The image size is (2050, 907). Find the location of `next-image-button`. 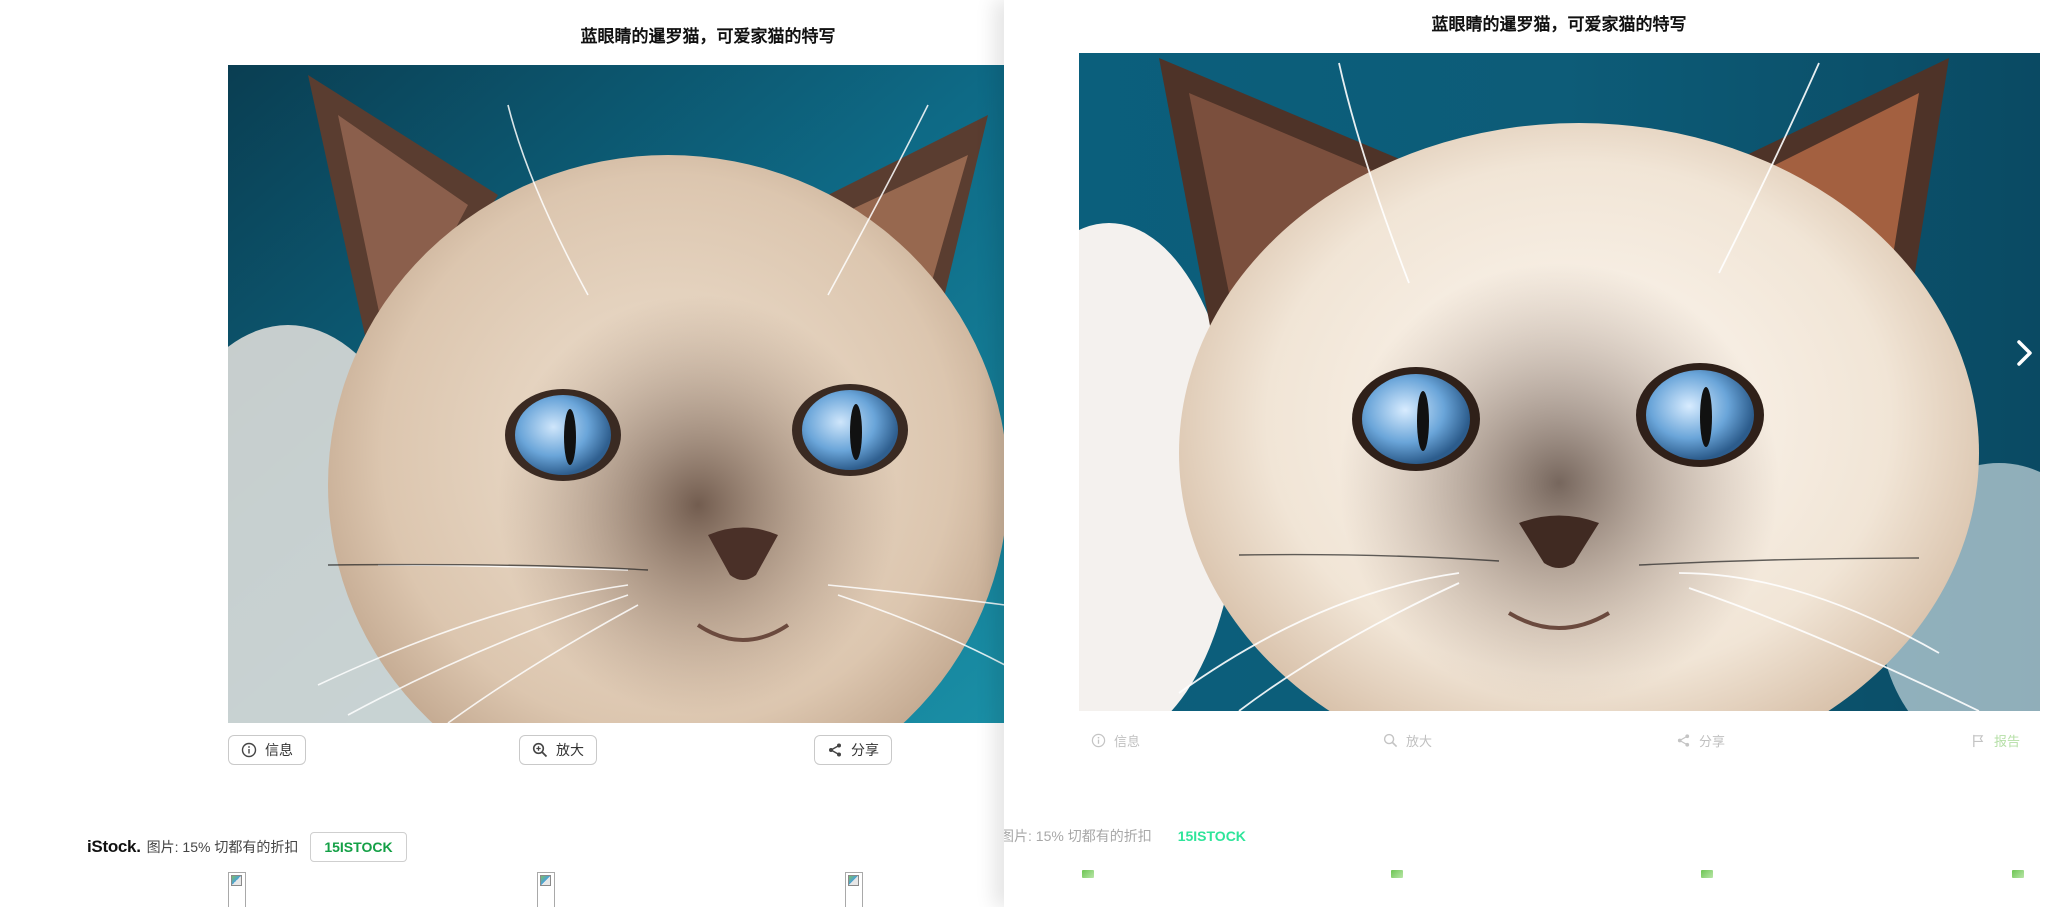

next-image-button is located at coordinates (2024, 353).